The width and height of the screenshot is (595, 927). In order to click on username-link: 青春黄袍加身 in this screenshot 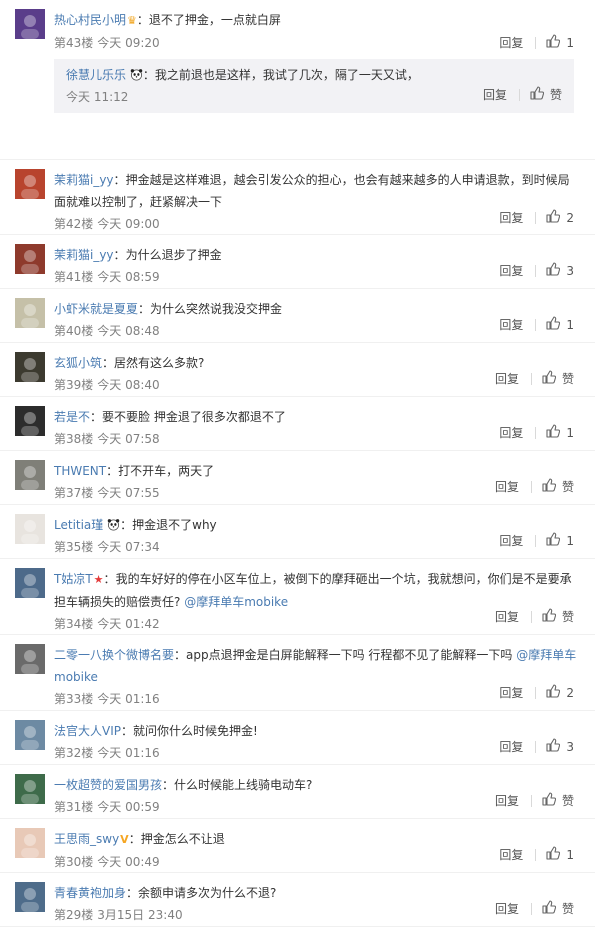, I will do `click(90, 893)`.